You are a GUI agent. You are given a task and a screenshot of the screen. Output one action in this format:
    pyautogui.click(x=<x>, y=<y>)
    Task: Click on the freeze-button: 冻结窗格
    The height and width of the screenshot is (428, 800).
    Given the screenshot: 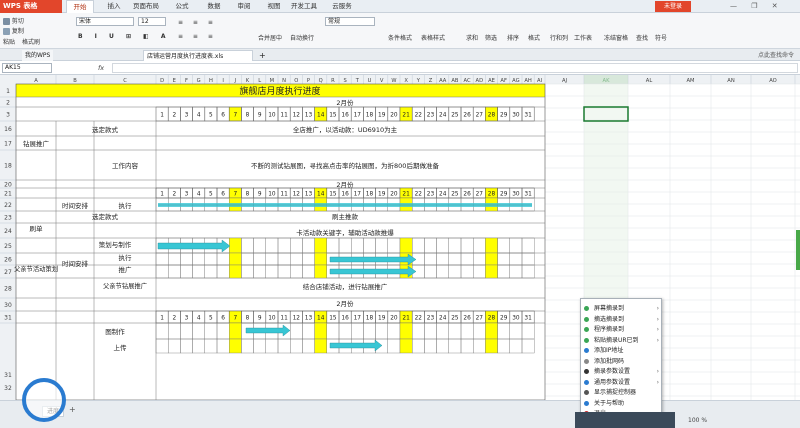 What is the action you would take?
    pyautogui.click(x=616, y=37)
    